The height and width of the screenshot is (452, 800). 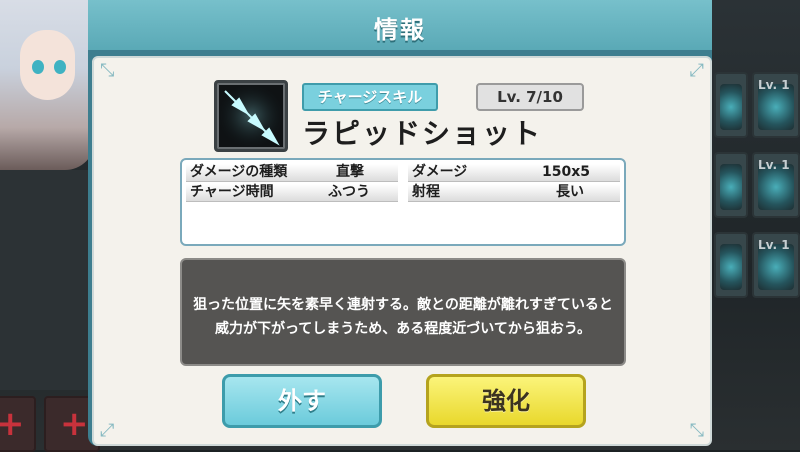 I want to click on stat-value-damage-type: 直撃, so click(x=350, y=172).